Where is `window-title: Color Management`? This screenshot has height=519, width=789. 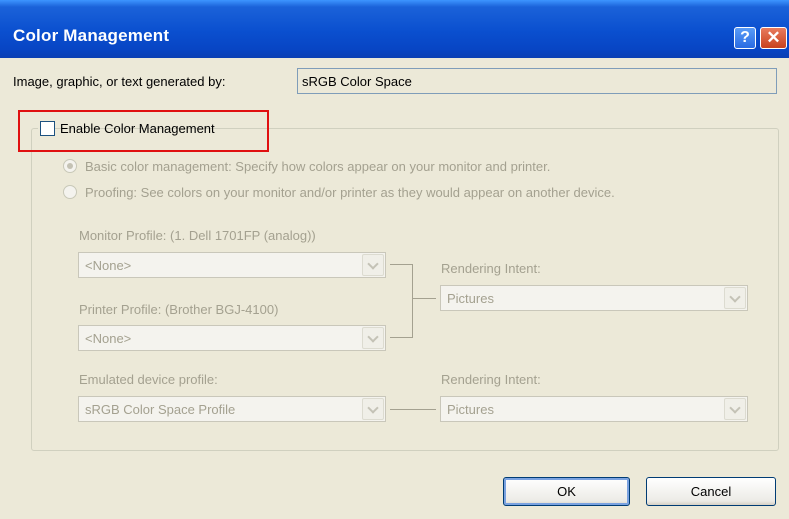
window-title: Color Management is located at coordinates (91, 35).